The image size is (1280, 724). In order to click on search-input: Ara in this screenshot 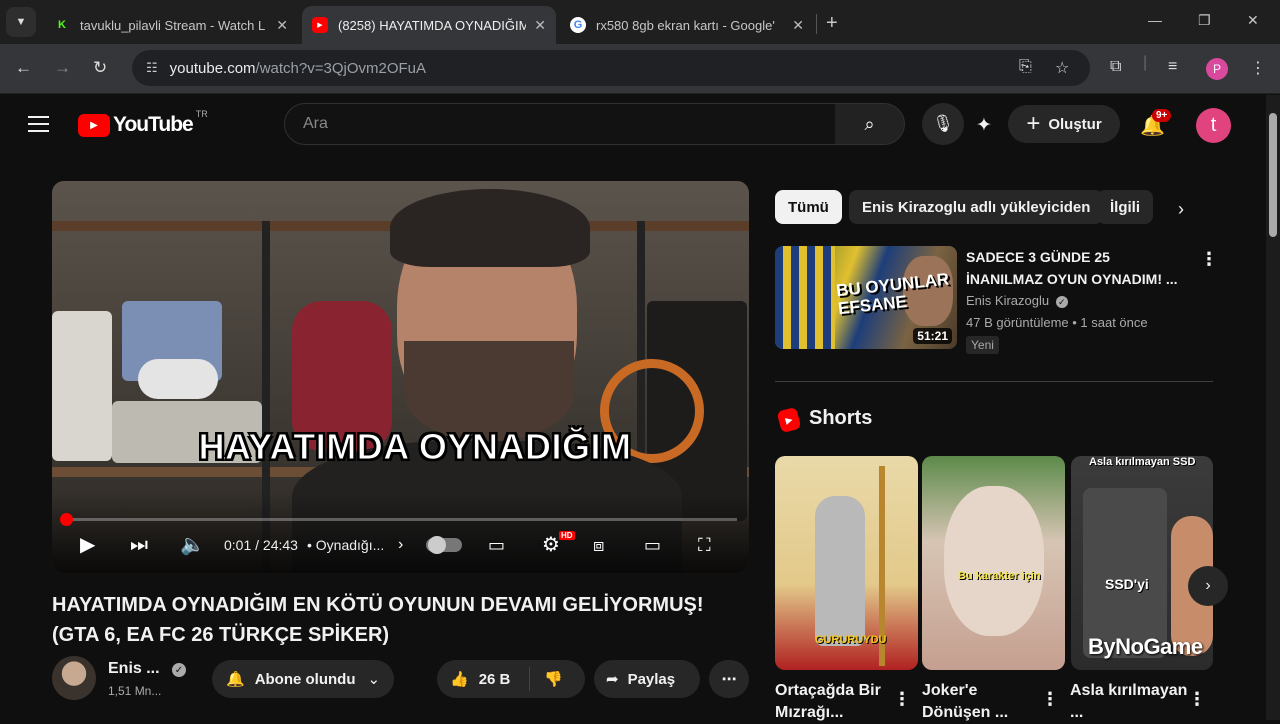, I will do `click(560, 124)`.